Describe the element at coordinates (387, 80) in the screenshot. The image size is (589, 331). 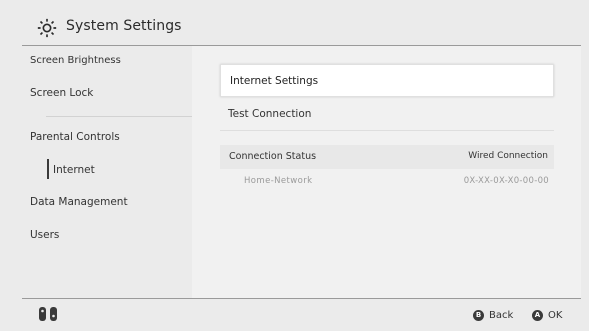
I see `internet-settings-option: Internet Settings` at that location.